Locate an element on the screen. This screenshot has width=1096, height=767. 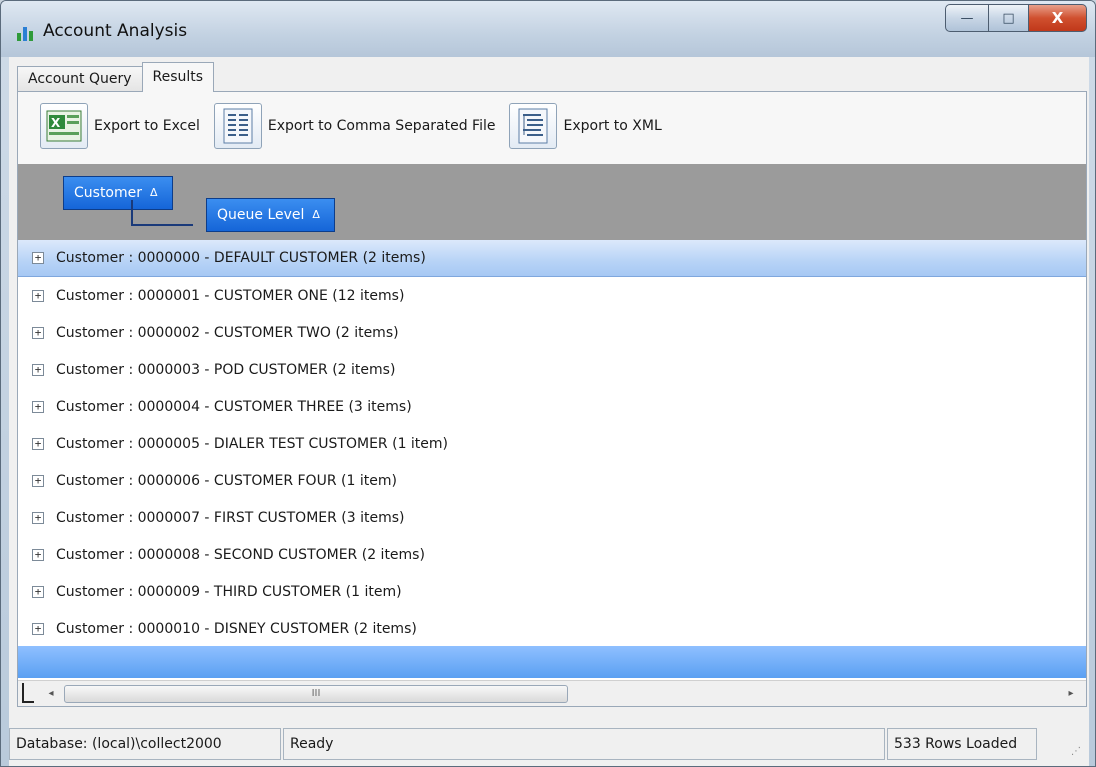
export-to-csv-button: Export to Comma Separated File is located at coordinates (354, 126).